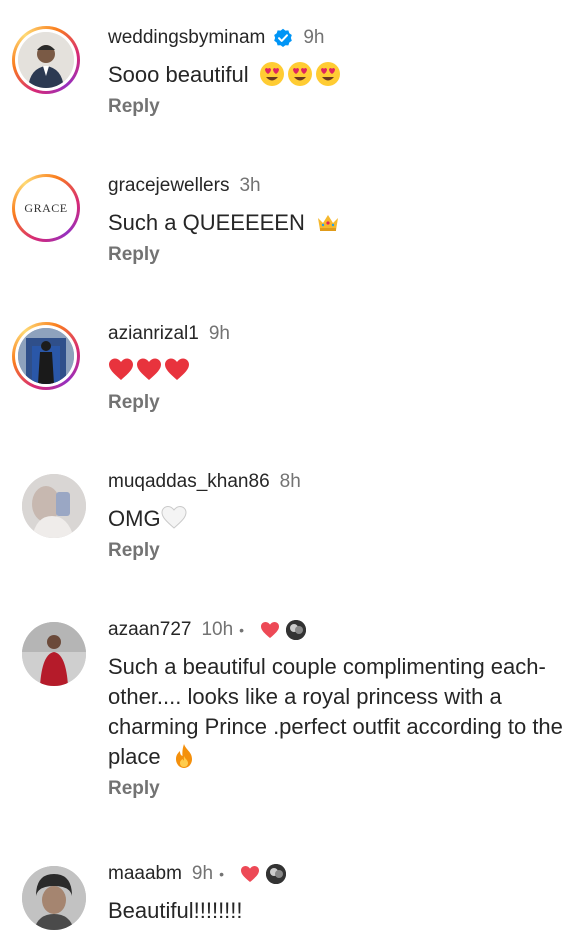  I want to click on comment-username: maaabm, so click(145, 874).